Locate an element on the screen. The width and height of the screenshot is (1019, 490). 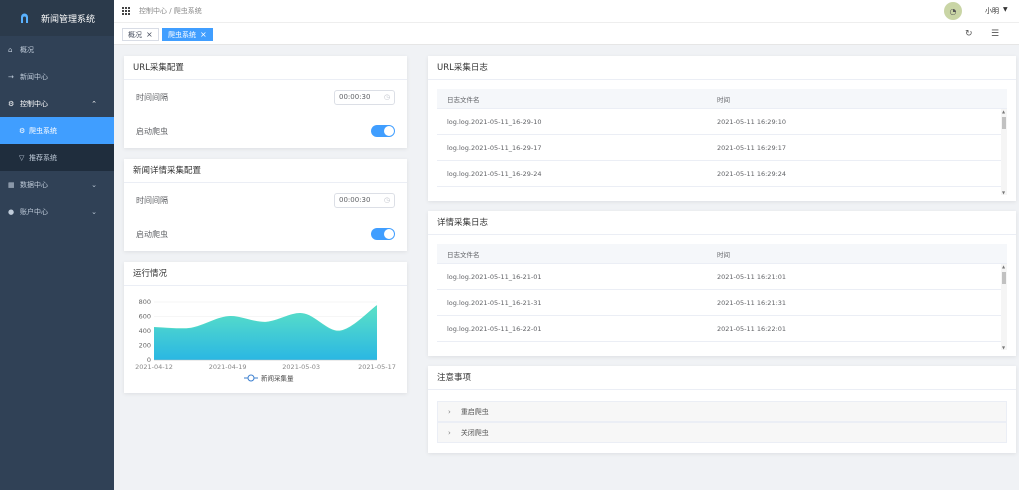
cell-filename: log.log.2021-05-11_16-29-24 is located at coordinates (494, 173).